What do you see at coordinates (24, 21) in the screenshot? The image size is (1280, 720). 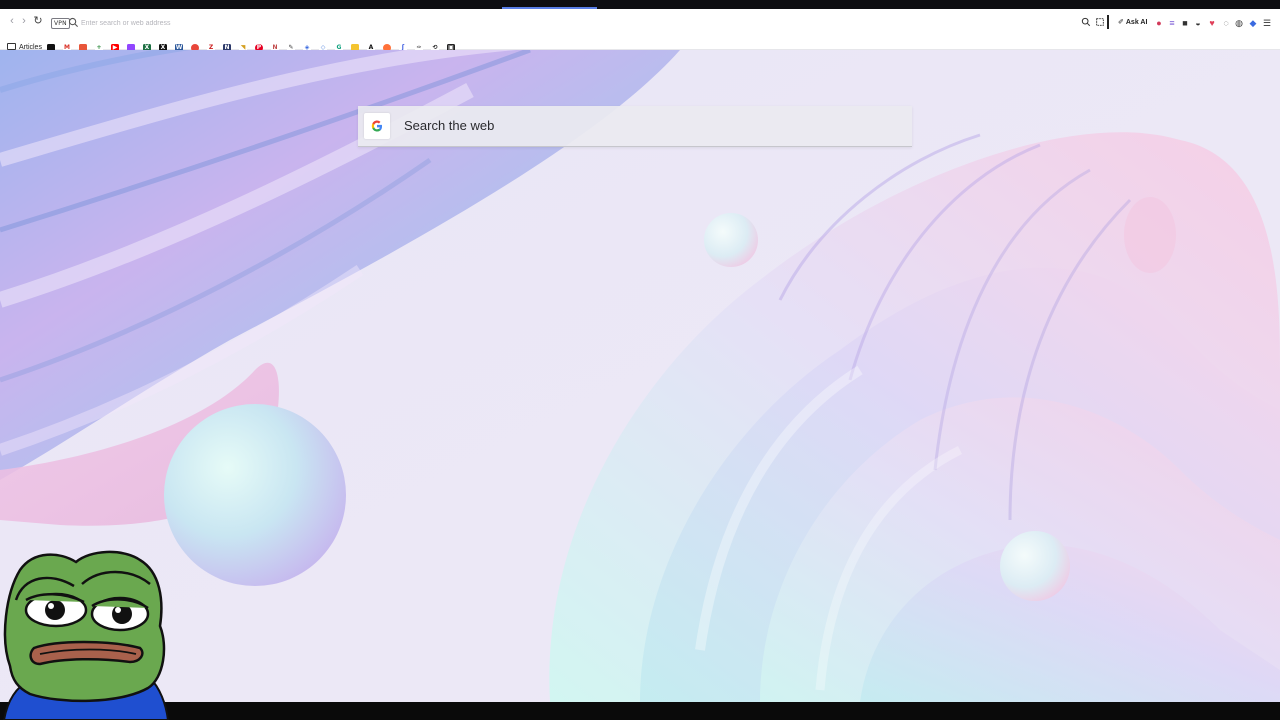 I see `forward-icon: ›` at bounding box center [24, 21].